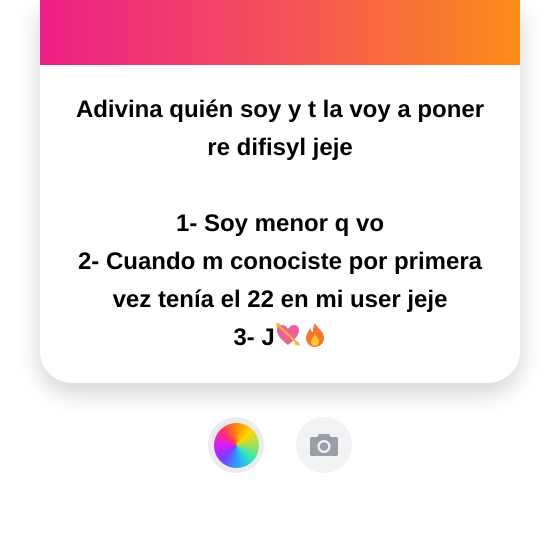 Image resolution: width=560 pixels, height=560 pixels. What do you see at coordinates (287, 335) in the screenshot?
I see `heart-arrow-icon` at bounding box center [287, 335].